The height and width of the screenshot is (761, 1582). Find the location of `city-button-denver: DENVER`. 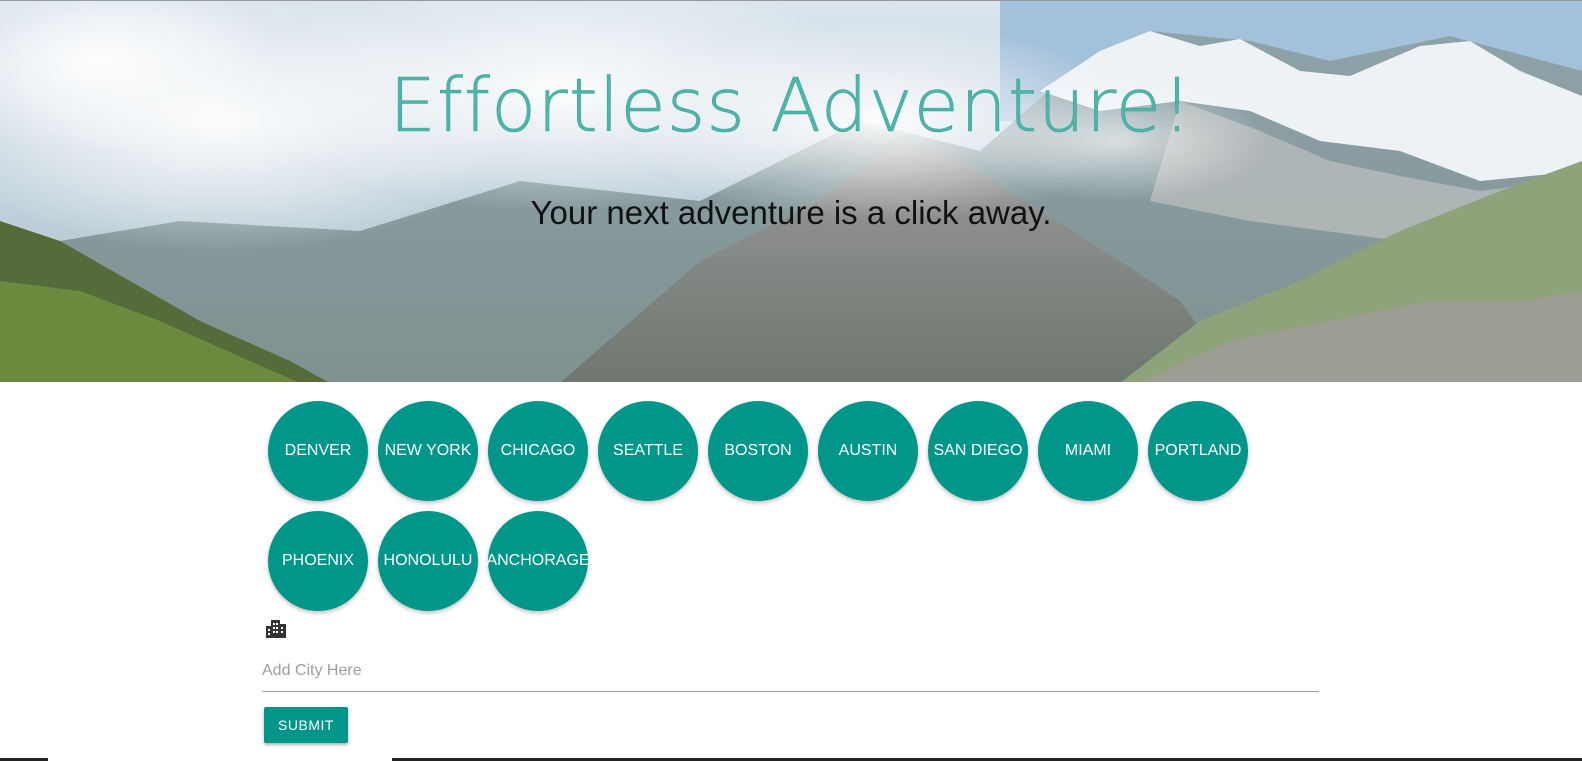

city-button-denver: DENVER is located at coordinates (318, 451).